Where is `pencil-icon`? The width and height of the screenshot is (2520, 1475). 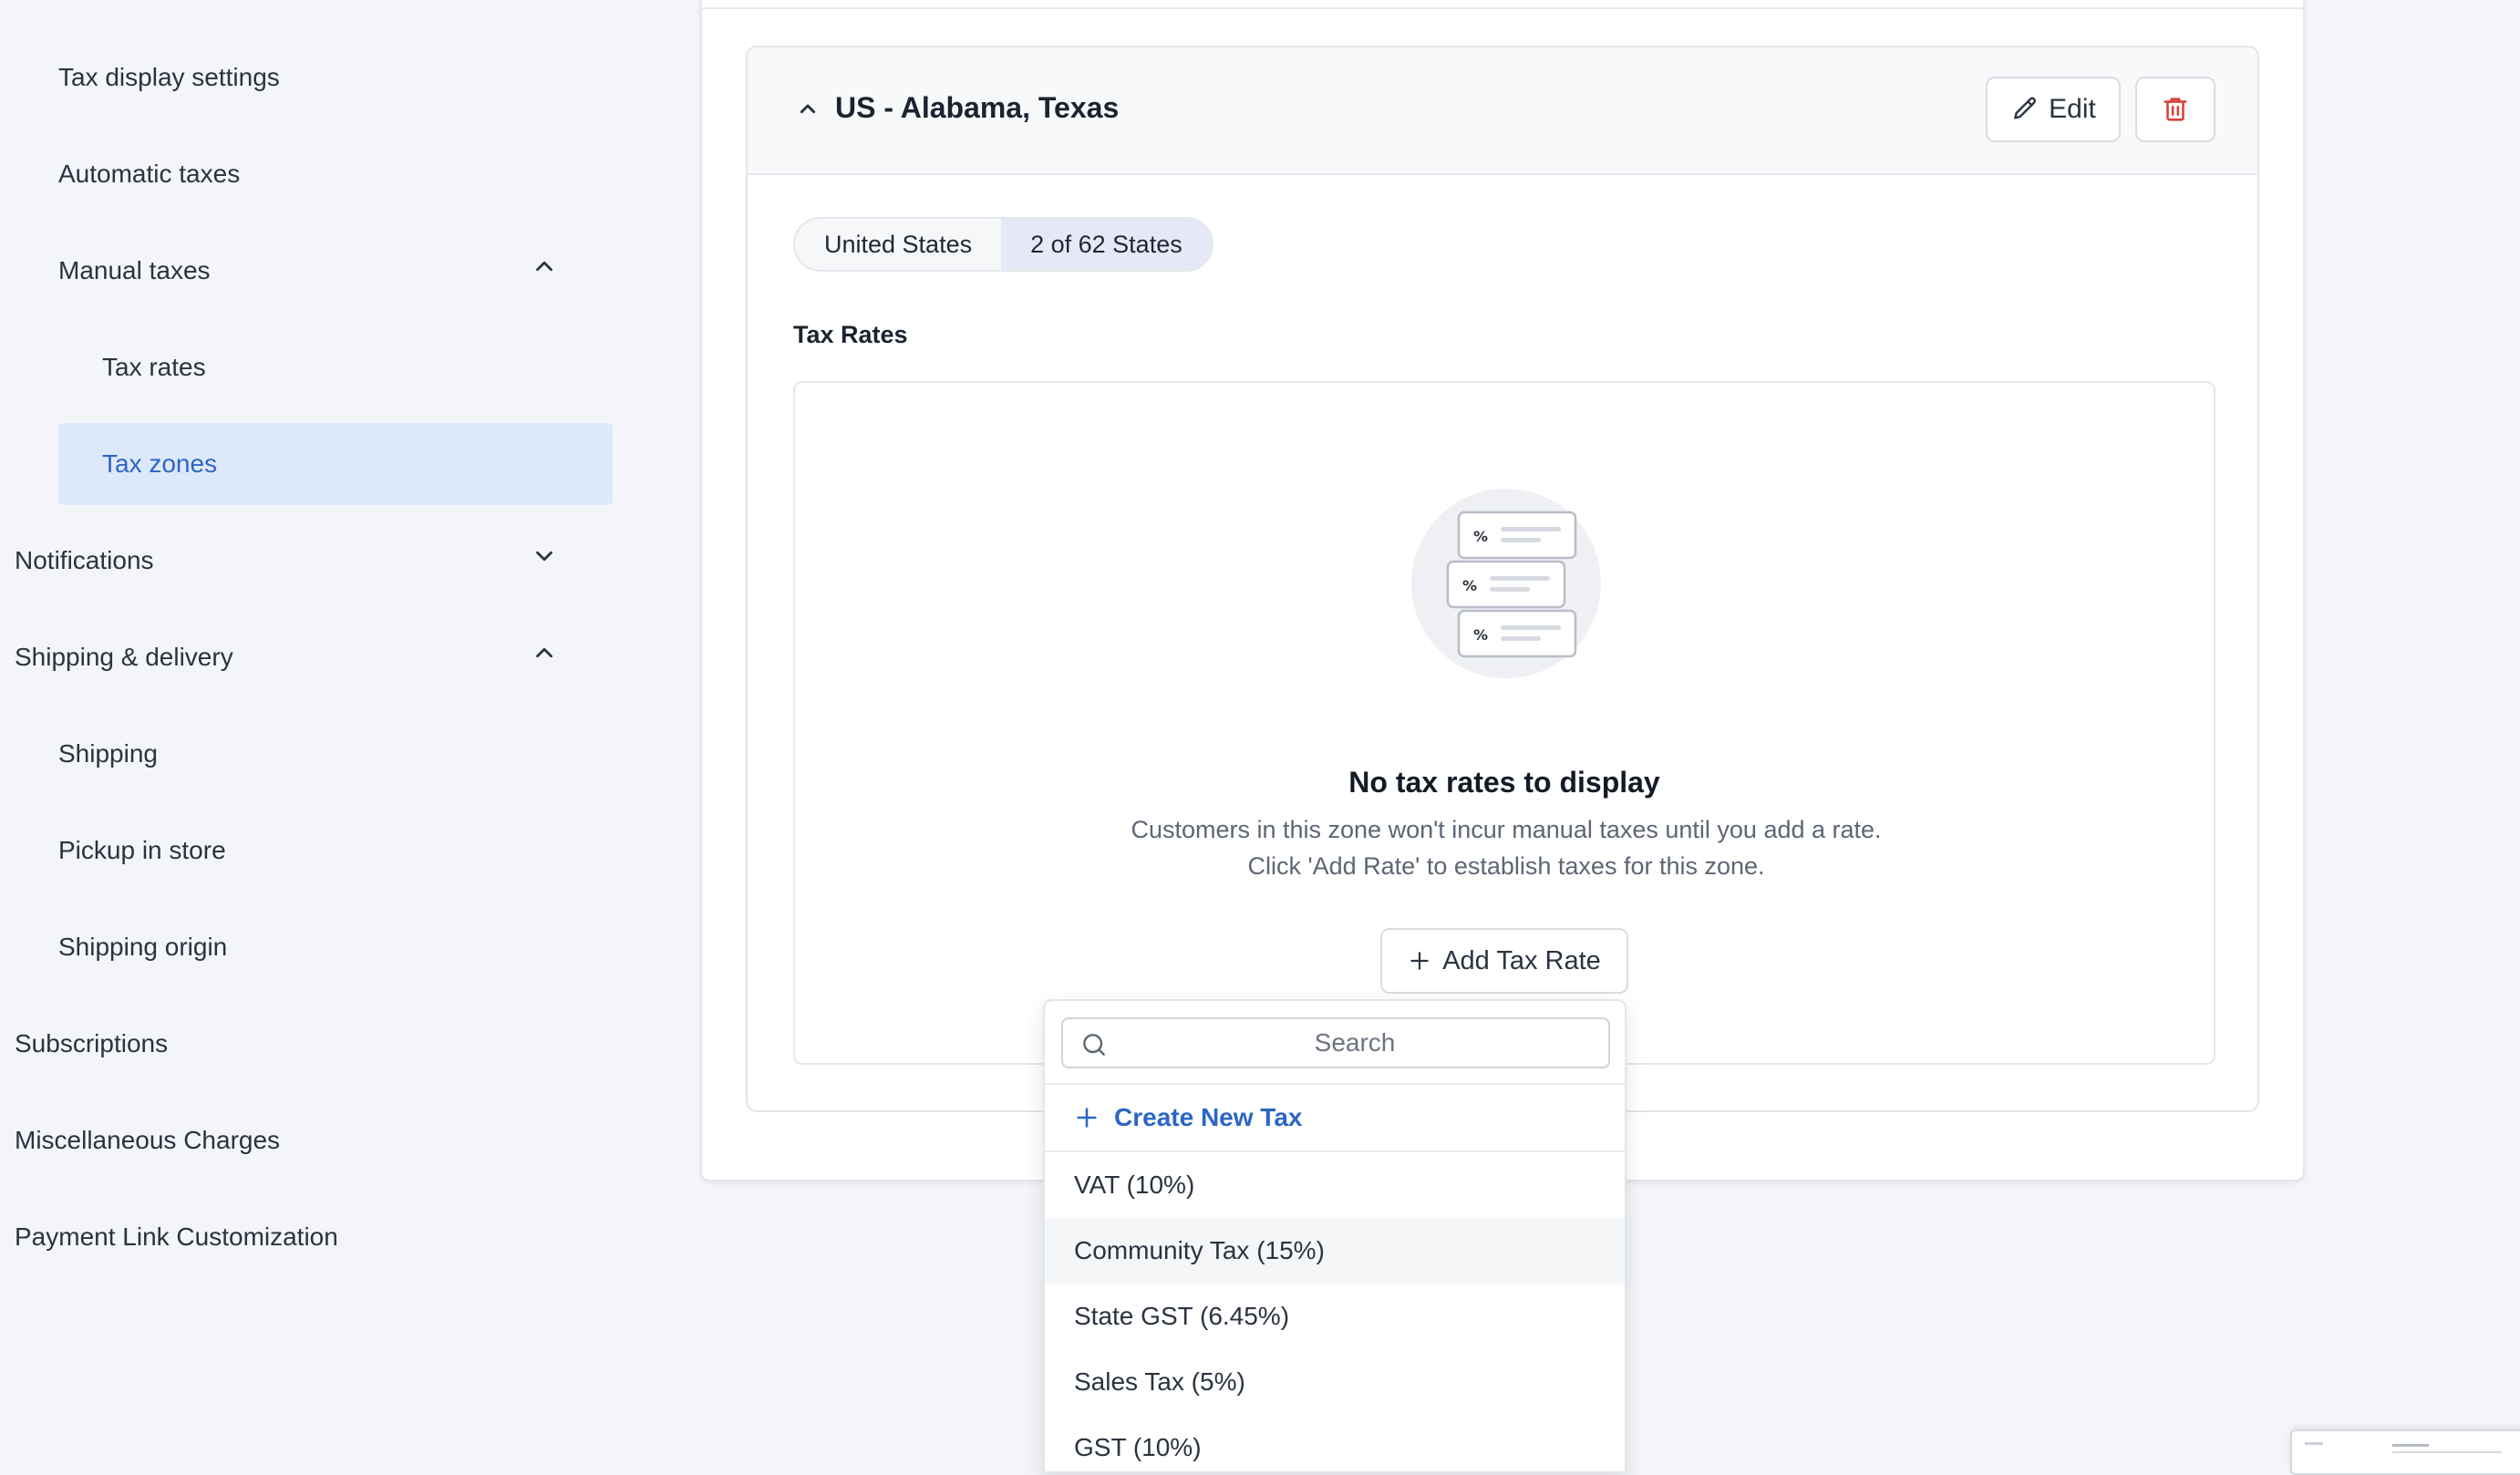
pencil-icon is located at coordinates (2025, 108).